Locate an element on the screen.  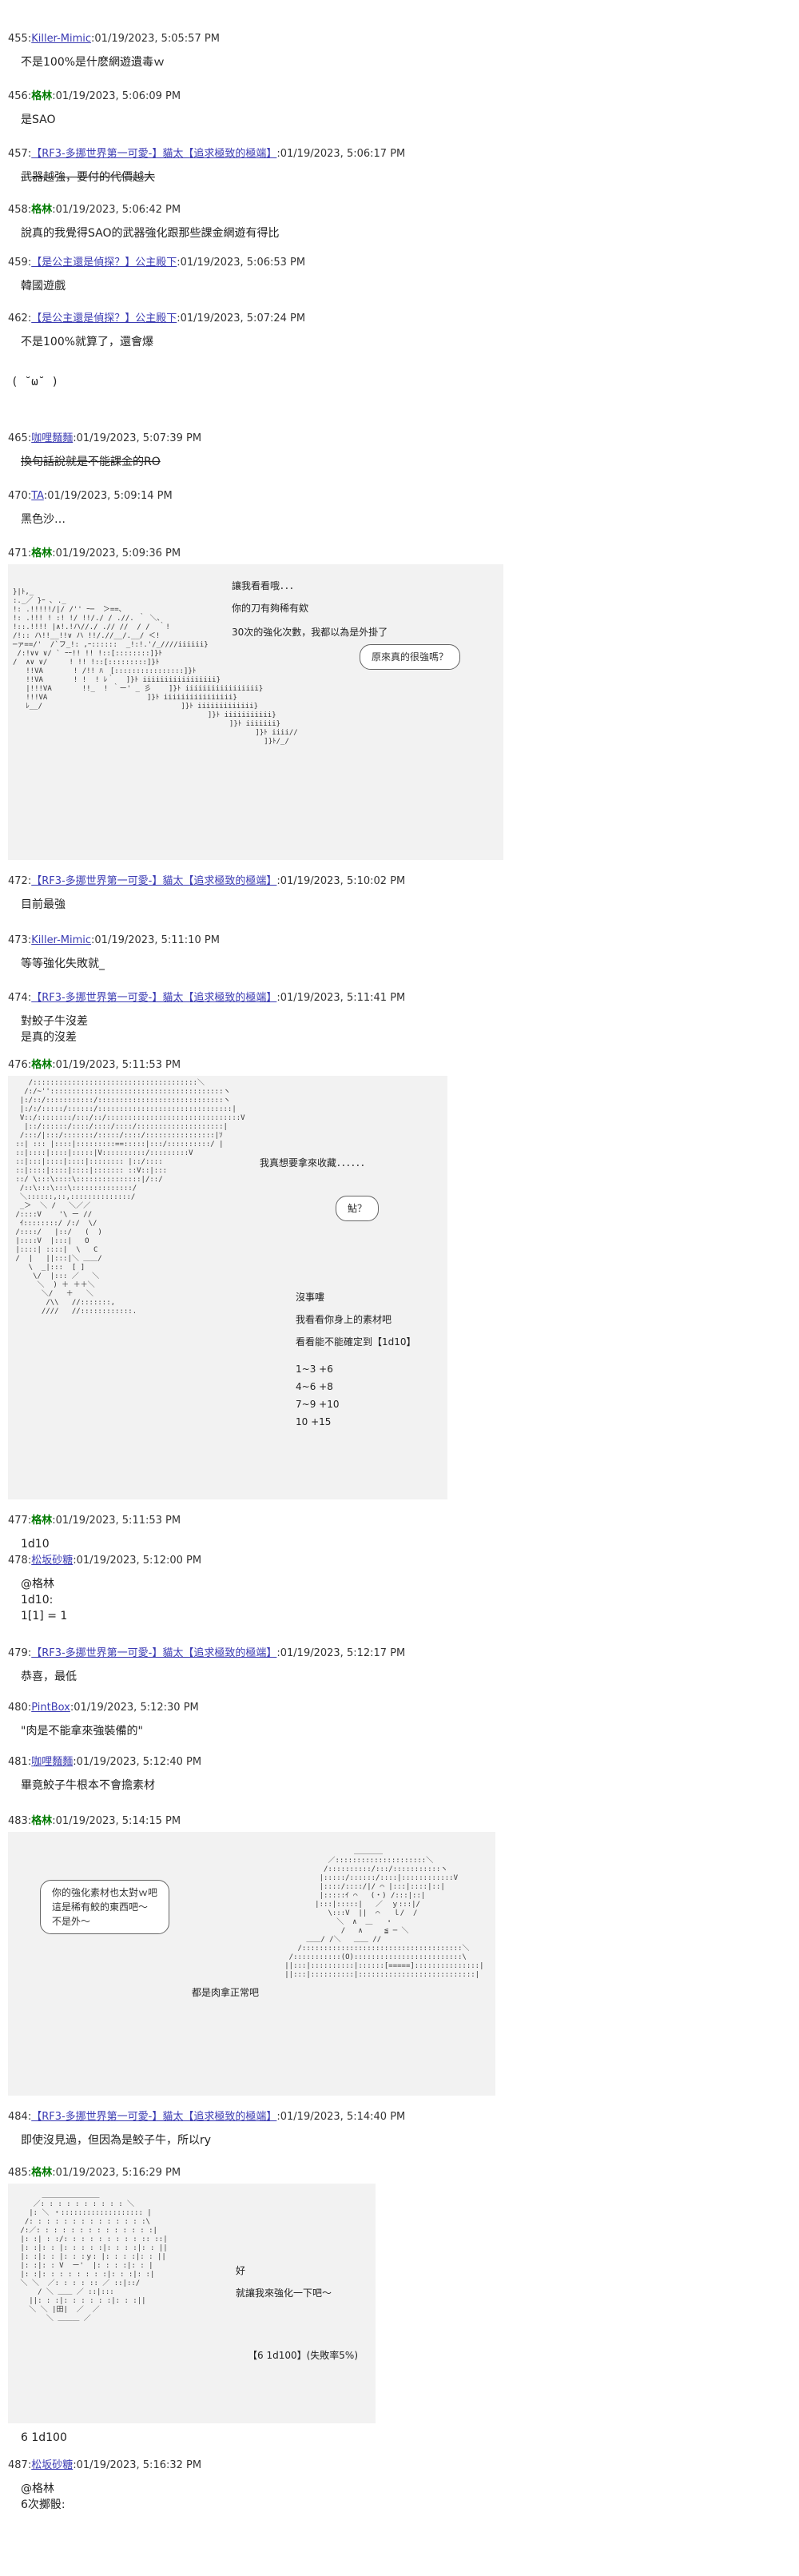
post-header: 465:咖哩麵麵:01/19/2023, 5:07:39 PM is located at coordinates (399, 439).